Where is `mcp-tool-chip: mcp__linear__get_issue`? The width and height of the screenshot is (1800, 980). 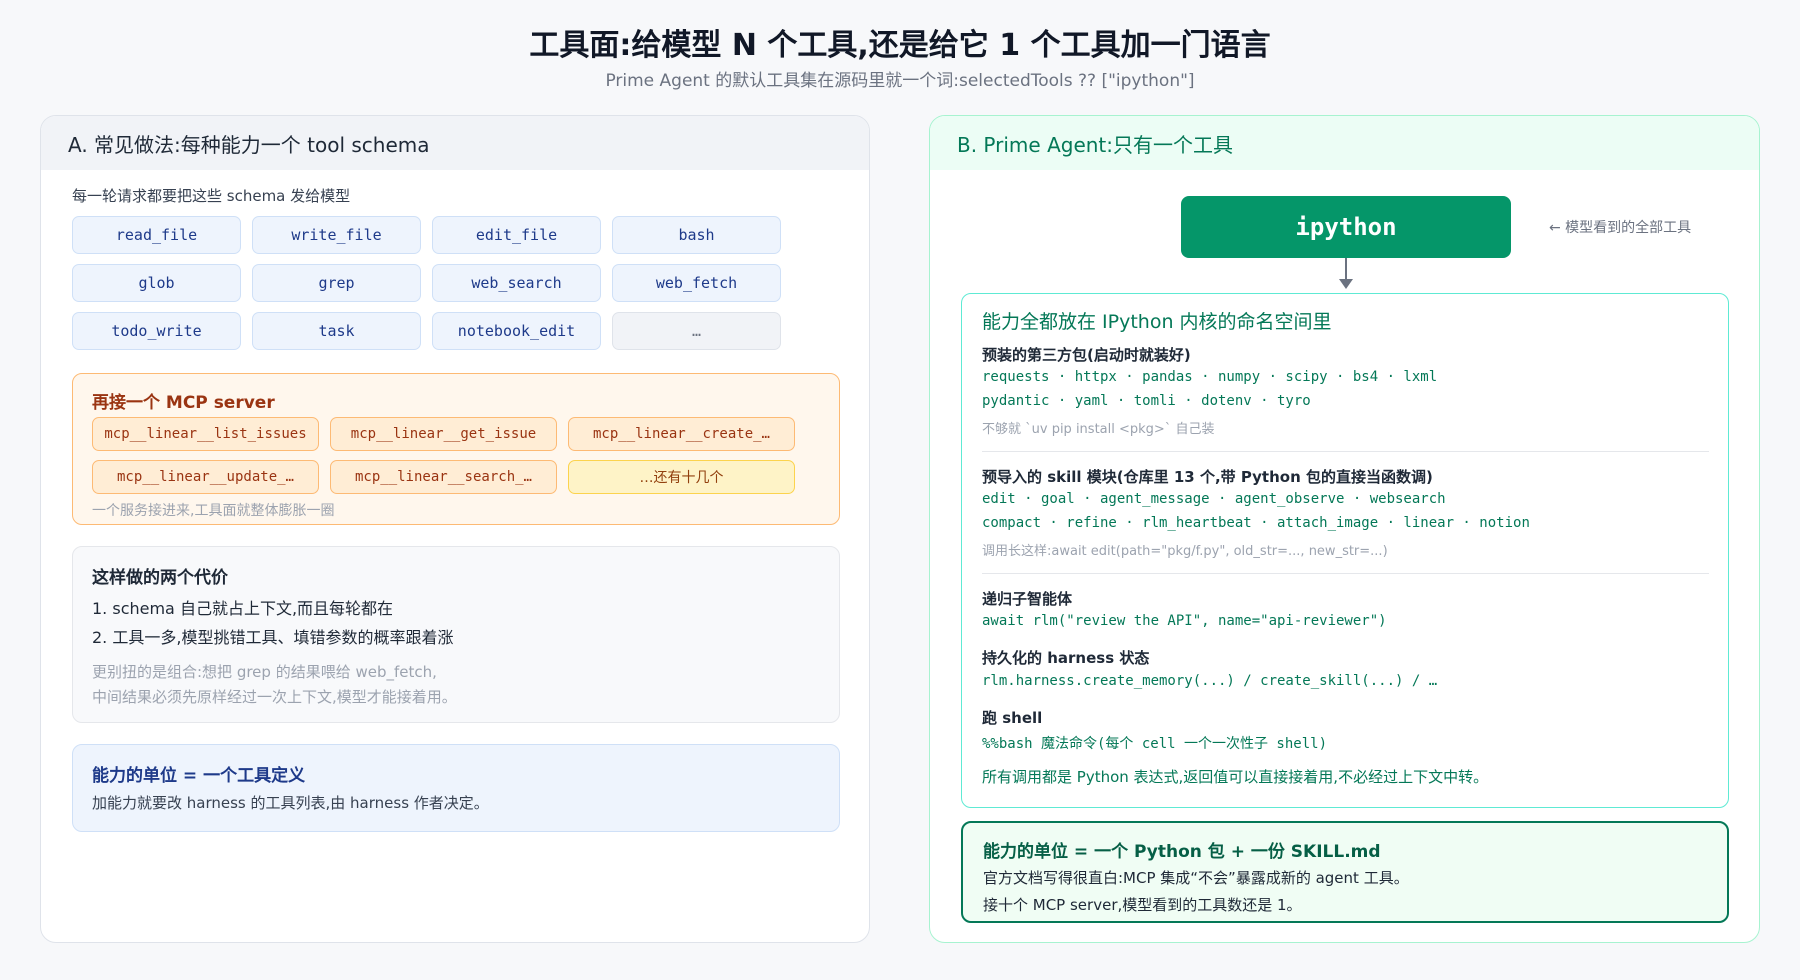 mcp-tool-chip: mcp__linear__get_issue is located at coordinates (443, 434).